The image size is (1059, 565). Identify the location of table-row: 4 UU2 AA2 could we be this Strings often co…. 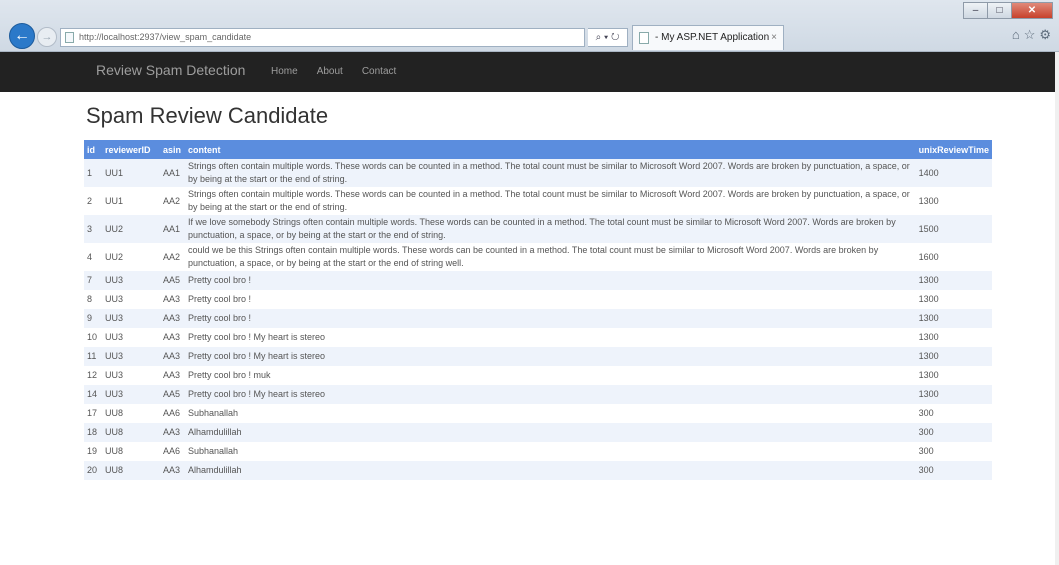
(538, 257).